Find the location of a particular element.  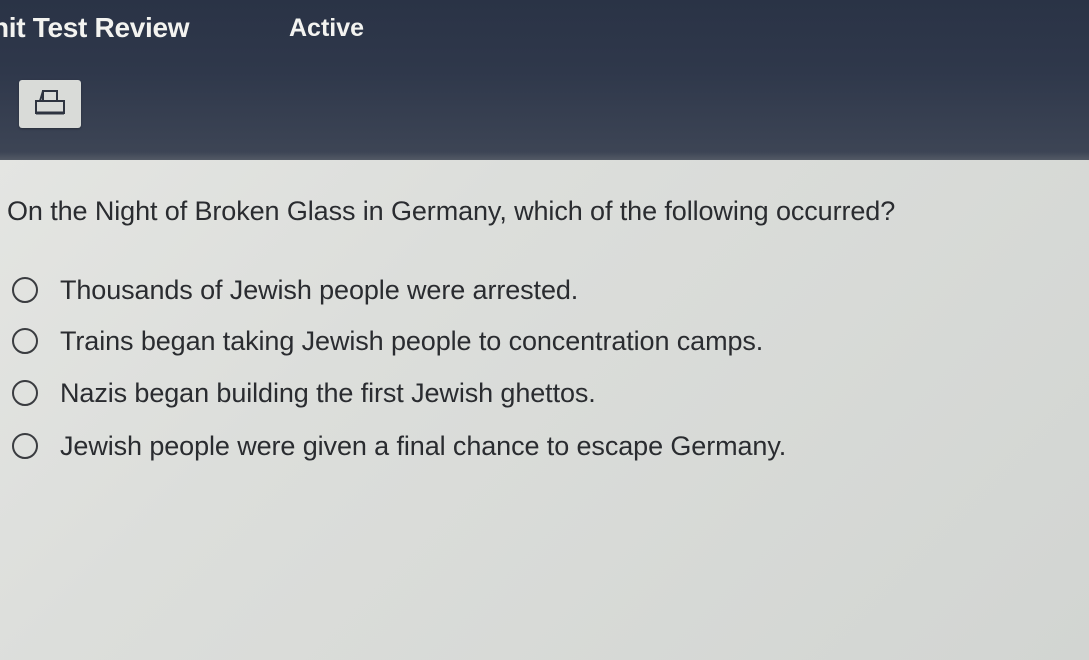

print-button is located at coordinates (50, 104).